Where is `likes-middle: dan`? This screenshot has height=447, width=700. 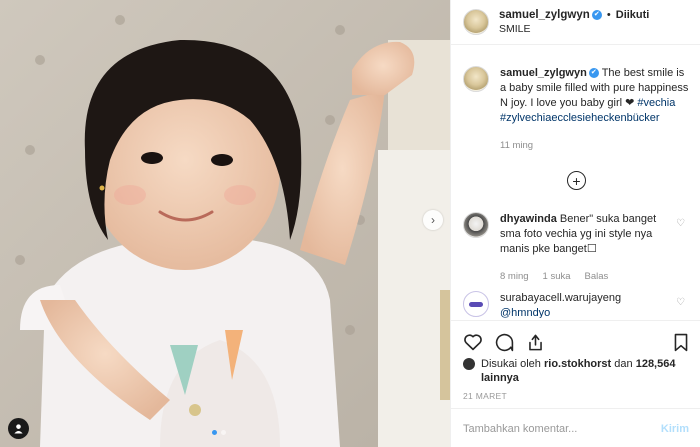 likes-middle: dan is located at coordinates (623, 364).